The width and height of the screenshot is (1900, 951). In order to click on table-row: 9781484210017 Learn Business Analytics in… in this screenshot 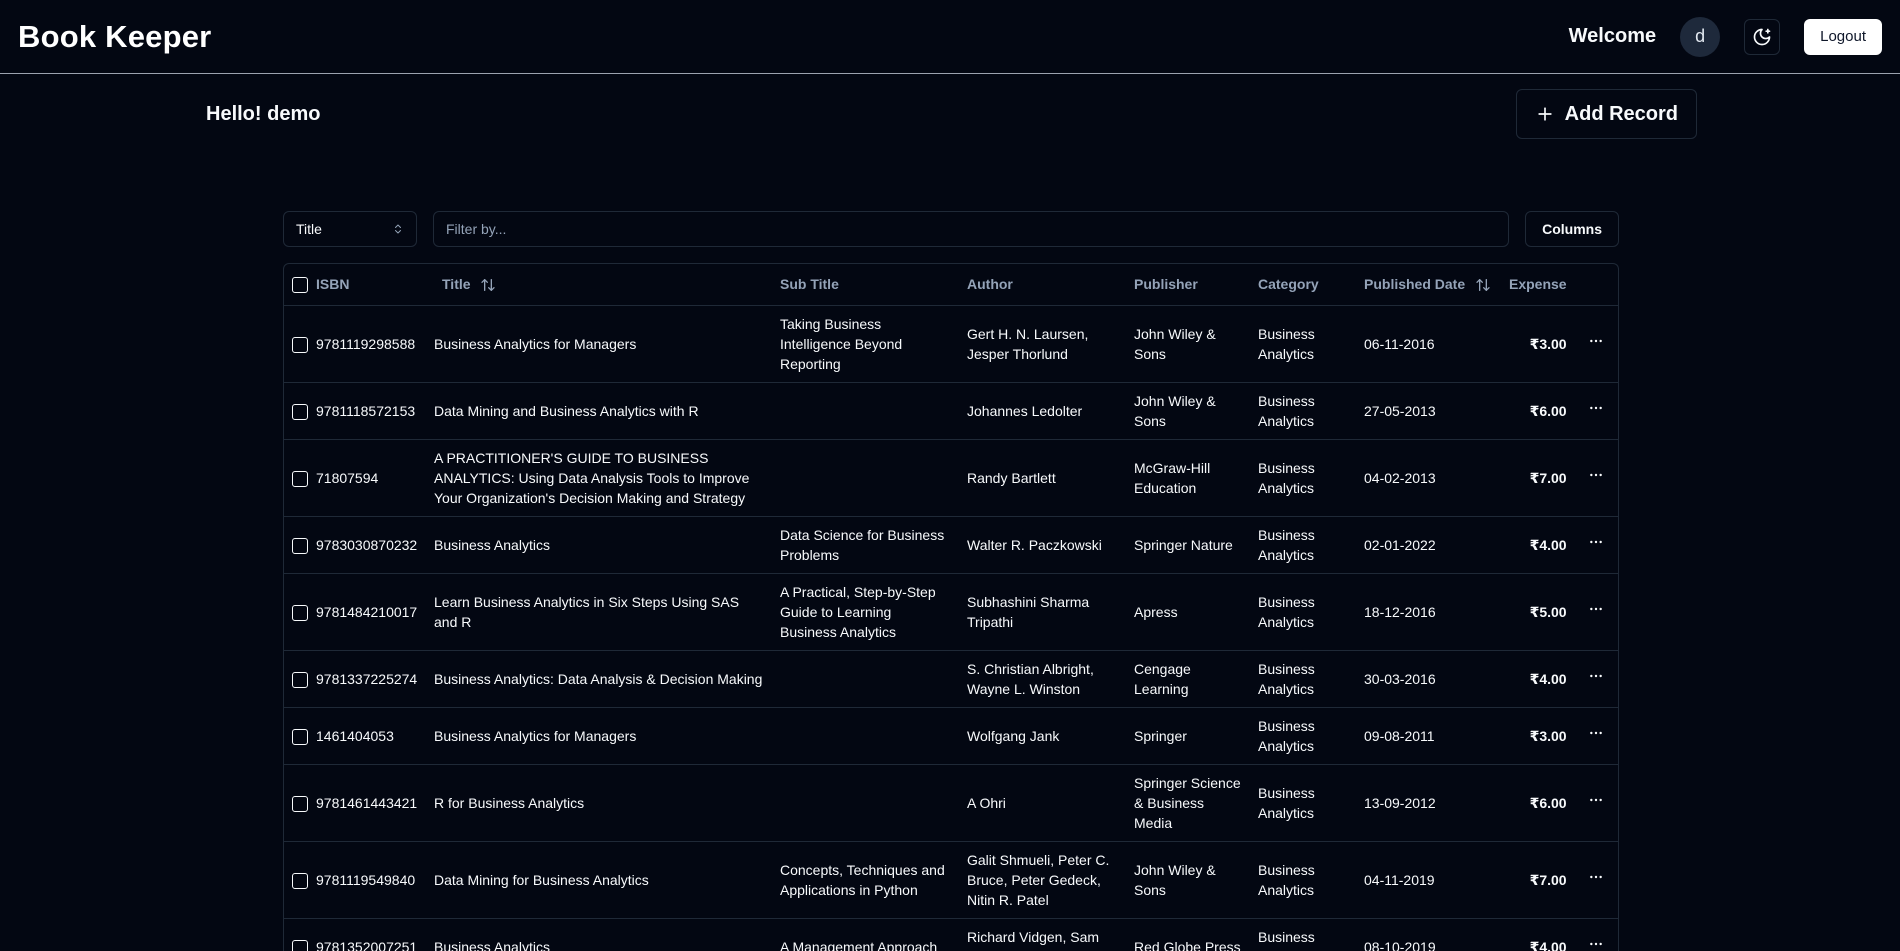, I will do `click(951, 612)`.